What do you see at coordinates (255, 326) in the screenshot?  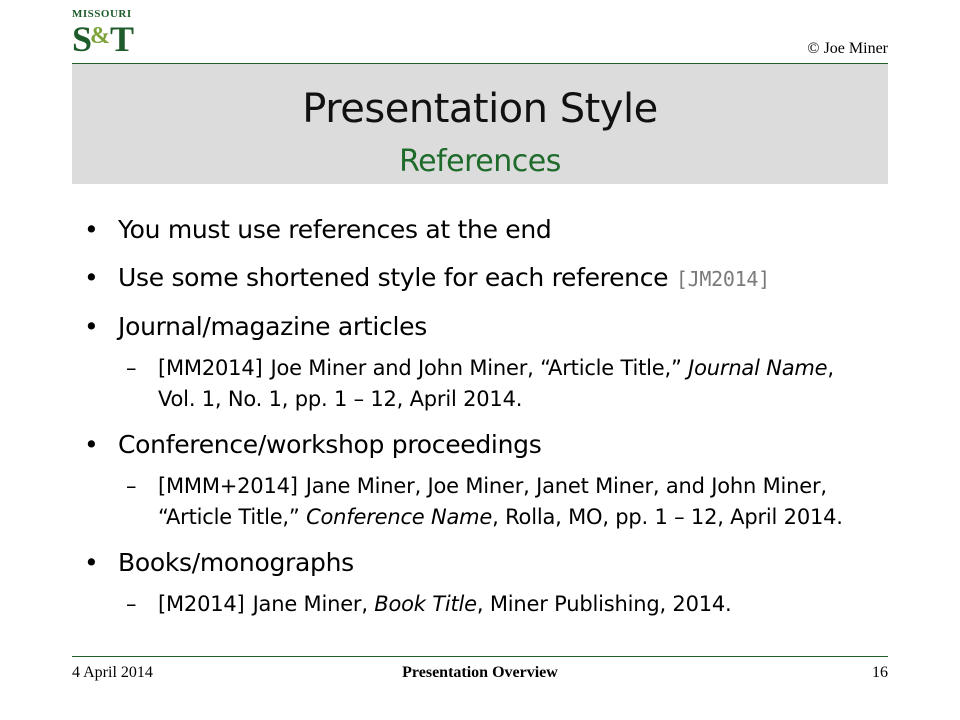 I see `bullet-item: • Journal/magazine articles` at bounding box center [255, 326].